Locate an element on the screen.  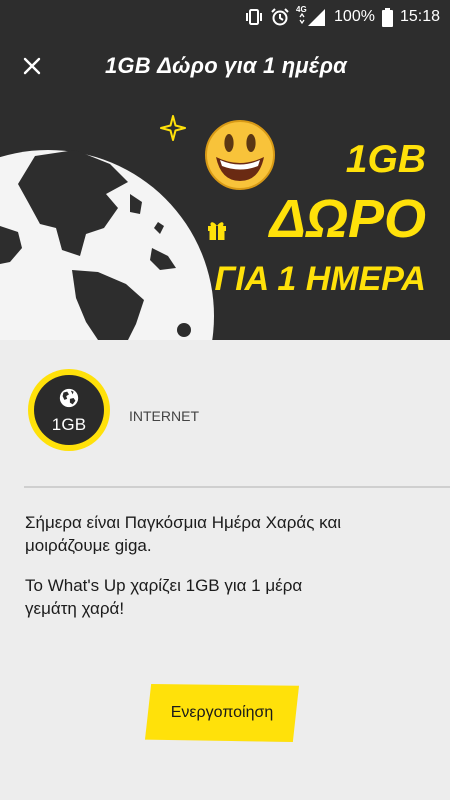
hero-duration: ΓΙΑ 1 ΗΜΕΡΑ is located at coordinates (320, 279).